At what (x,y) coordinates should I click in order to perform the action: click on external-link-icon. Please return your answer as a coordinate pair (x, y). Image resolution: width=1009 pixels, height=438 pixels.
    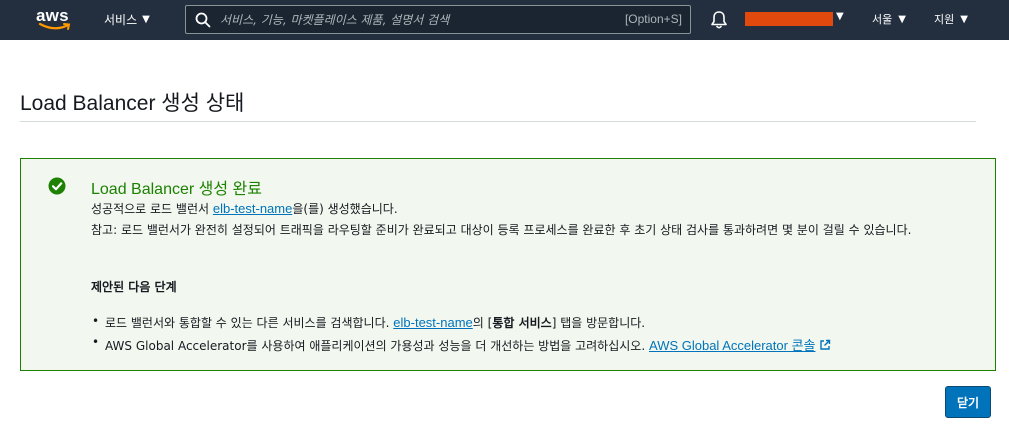
    Looking at the image, I should click on (824, 344).